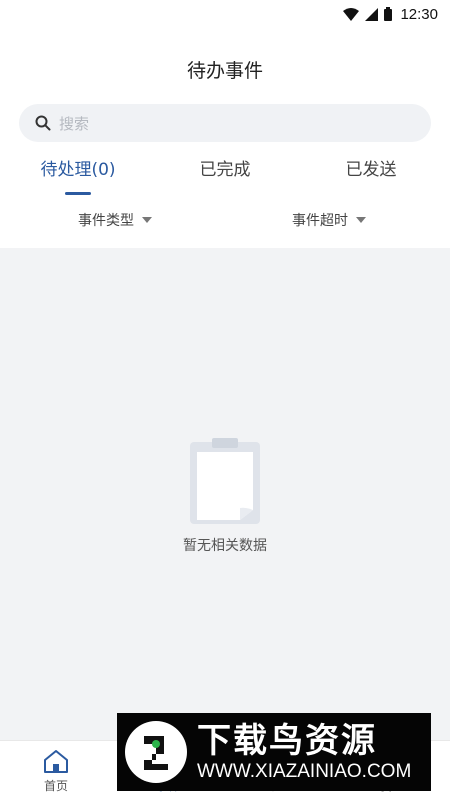 The height and width of the screenshot is (800, 450). Describe the element at coordinates (287, 741) in the screenshot. I see `watermark-title: 下载鸟资源` at that location.